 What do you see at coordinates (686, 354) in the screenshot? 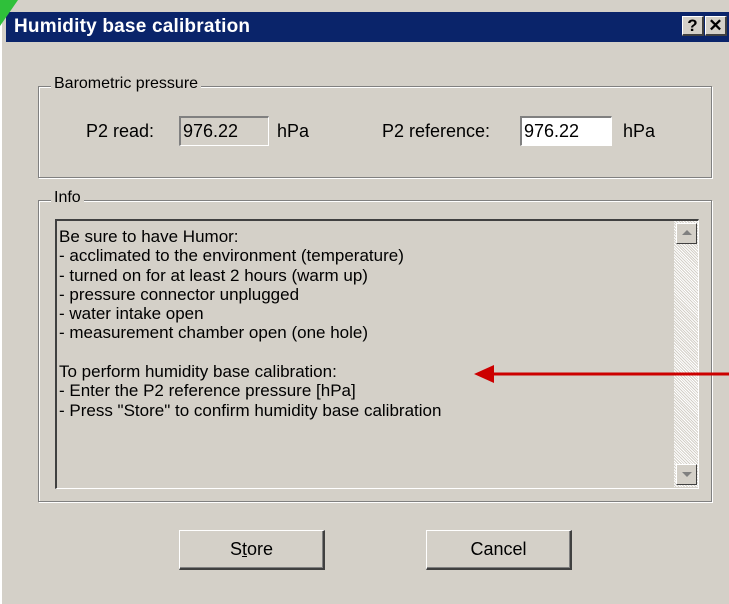
I see `info-scrollbar` at bounding box center [686, 354].